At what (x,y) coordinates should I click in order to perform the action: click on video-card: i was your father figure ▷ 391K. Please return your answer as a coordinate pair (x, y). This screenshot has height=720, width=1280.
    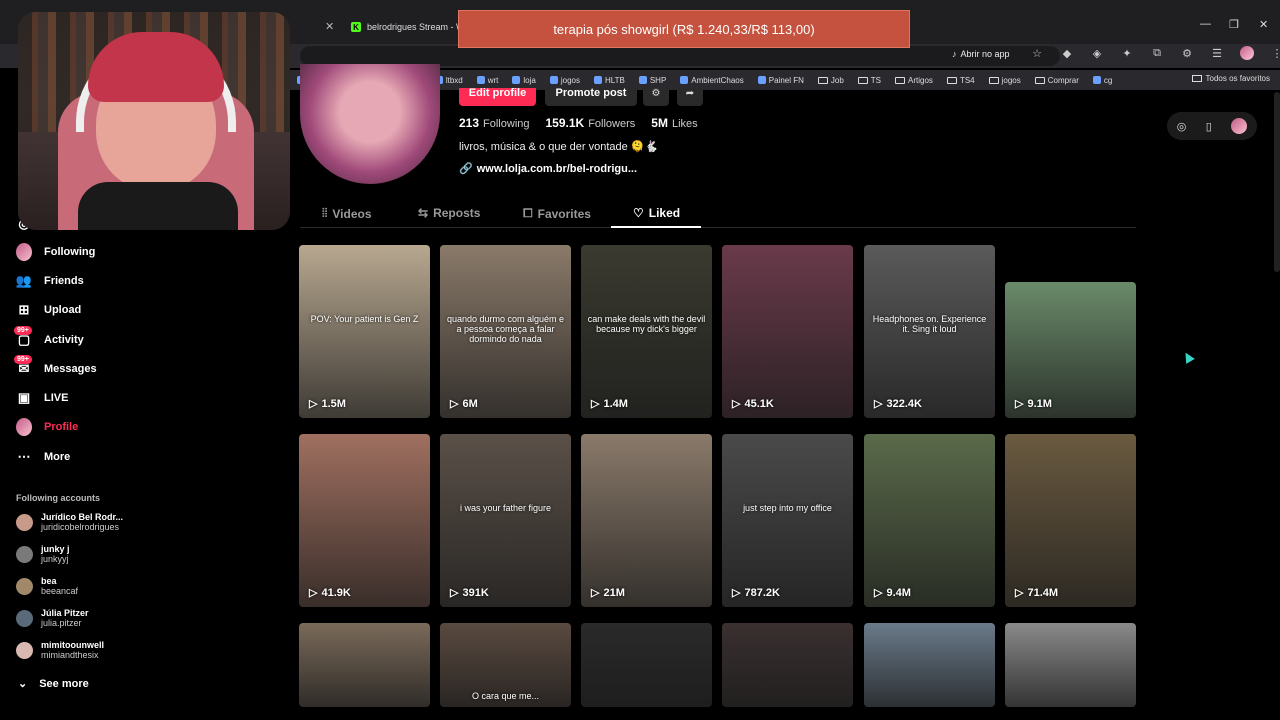
    Looking at the image, I should click on (505, 520).